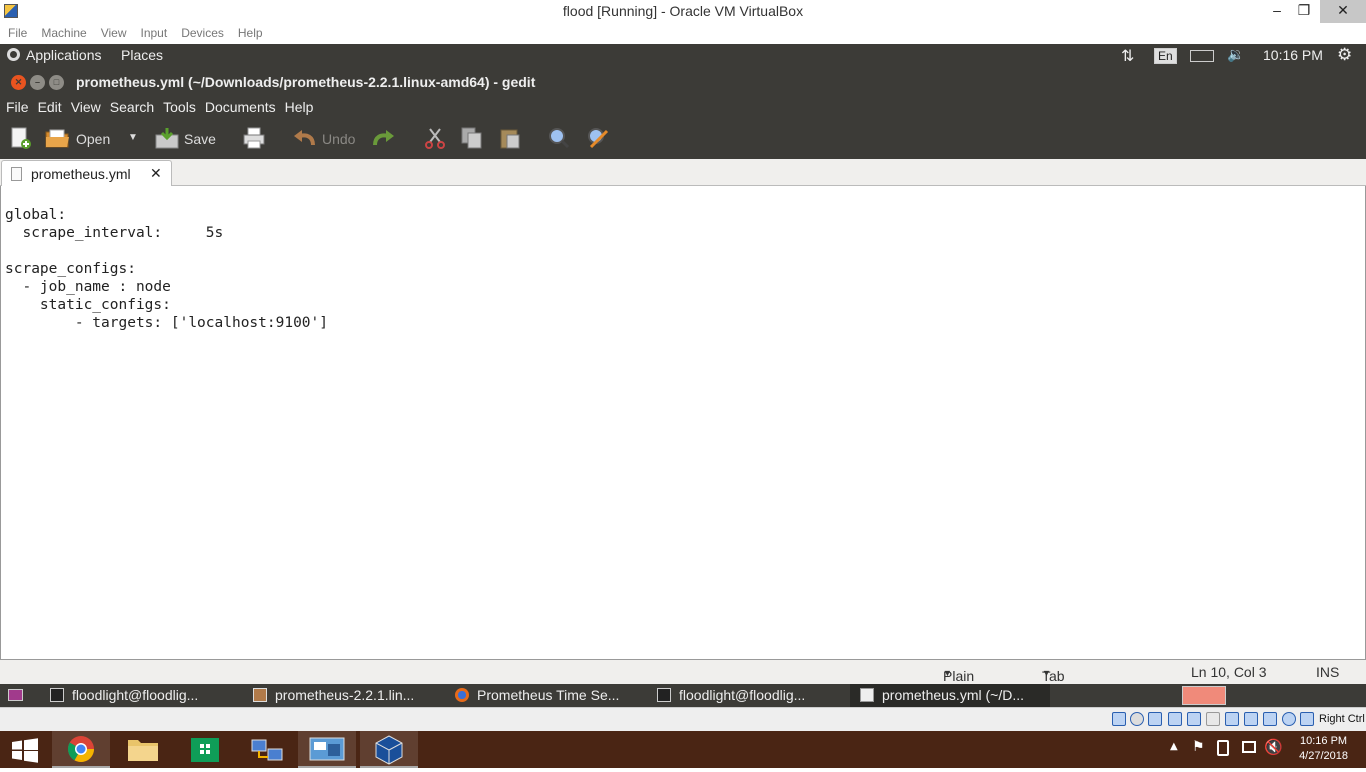 Image resolution: width=1366 pixels, height=772 pixels. Describe the element at coordinates (559, 138) in the screenshot. I see `search-icon` at that location.